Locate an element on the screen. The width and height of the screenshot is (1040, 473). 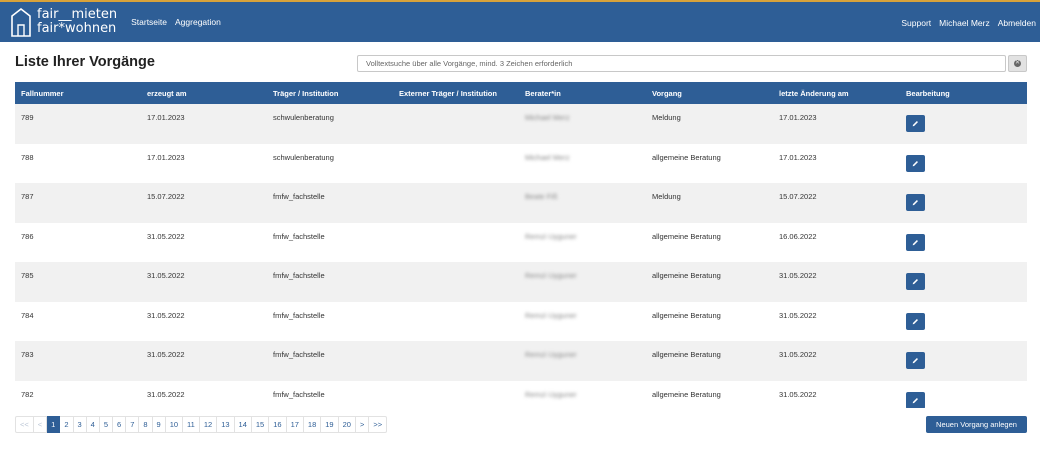
cell-letzte-aenderung: 15.07.2022 is located at coordinates (798, 196).